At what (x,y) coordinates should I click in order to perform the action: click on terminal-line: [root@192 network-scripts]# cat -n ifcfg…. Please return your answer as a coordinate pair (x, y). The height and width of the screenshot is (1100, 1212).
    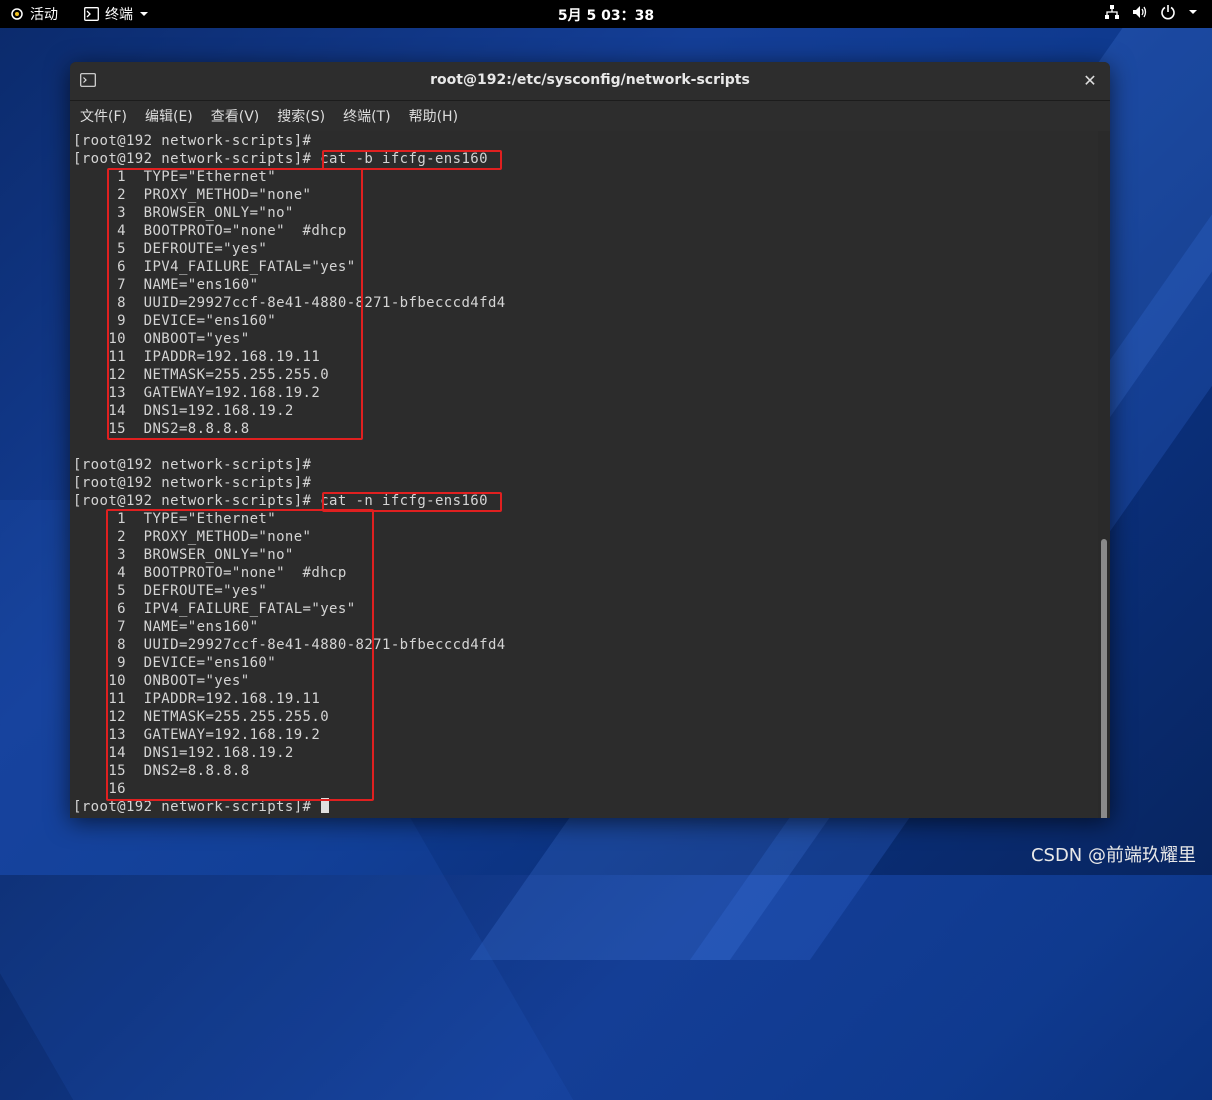
    Looking at the image, I should click on (280, 501).